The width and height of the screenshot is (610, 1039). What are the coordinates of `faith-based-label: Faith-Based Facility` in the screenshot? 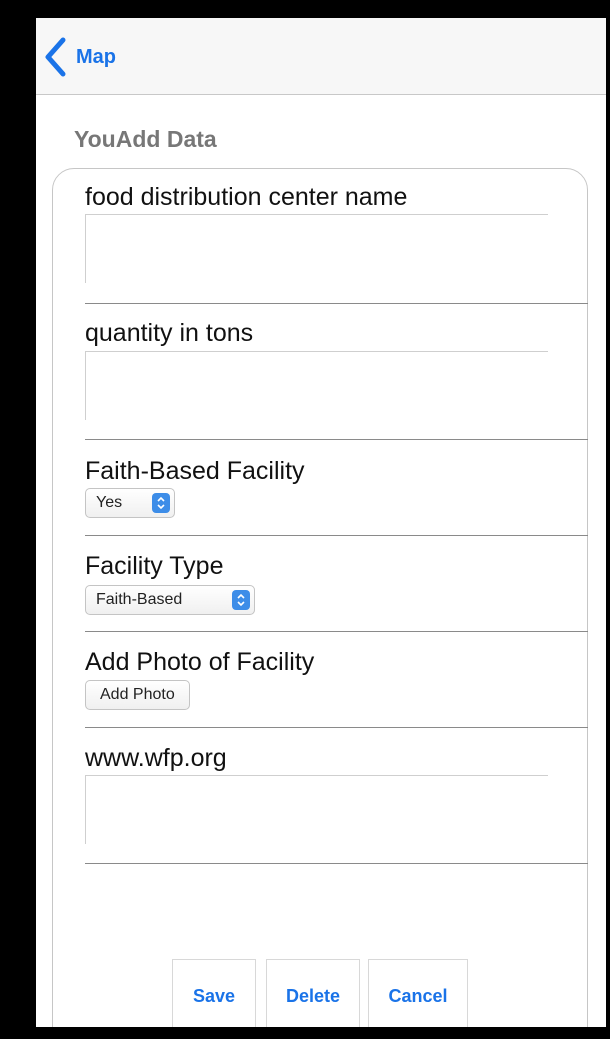 It's located at (195, 471).